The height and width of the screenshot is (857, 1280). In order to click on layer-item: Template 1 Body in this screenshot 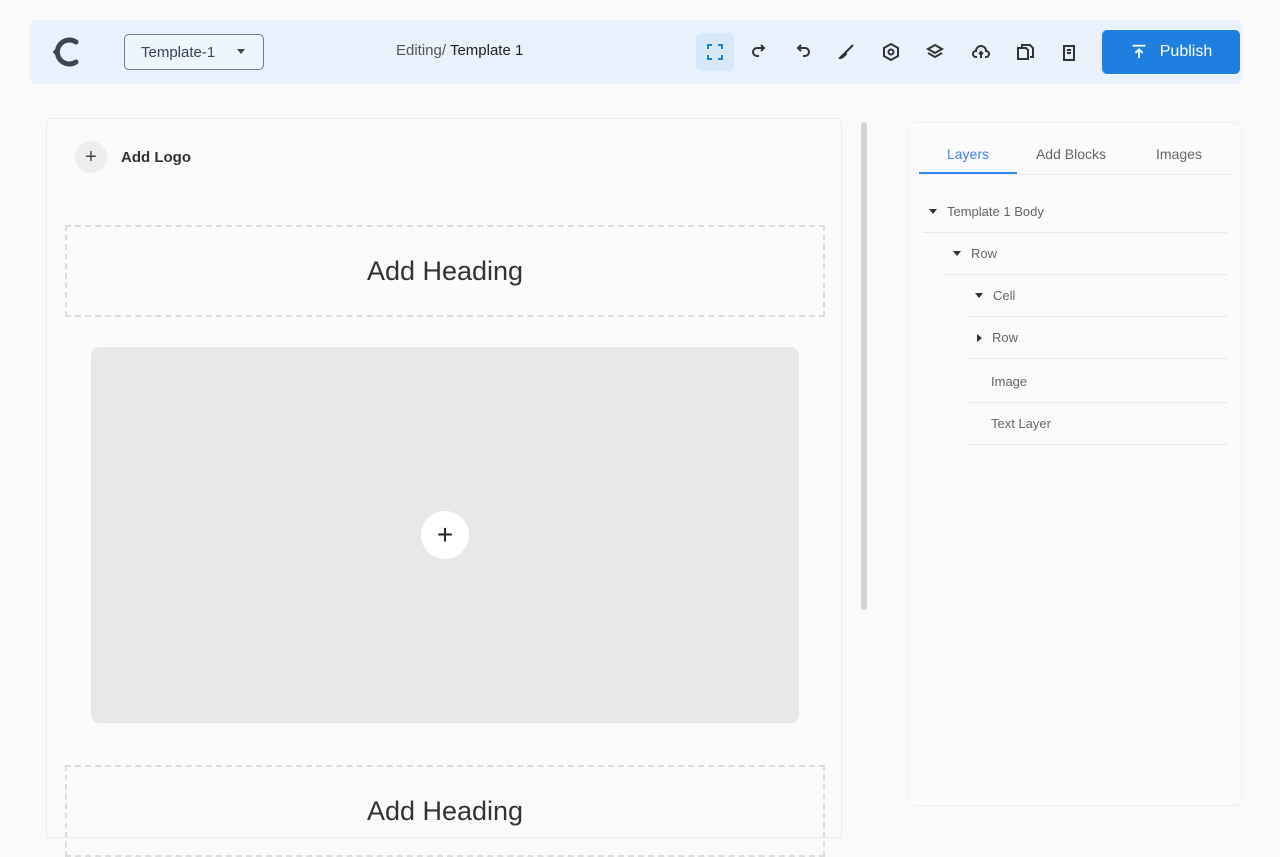, I will do `click(1075, 212)`.